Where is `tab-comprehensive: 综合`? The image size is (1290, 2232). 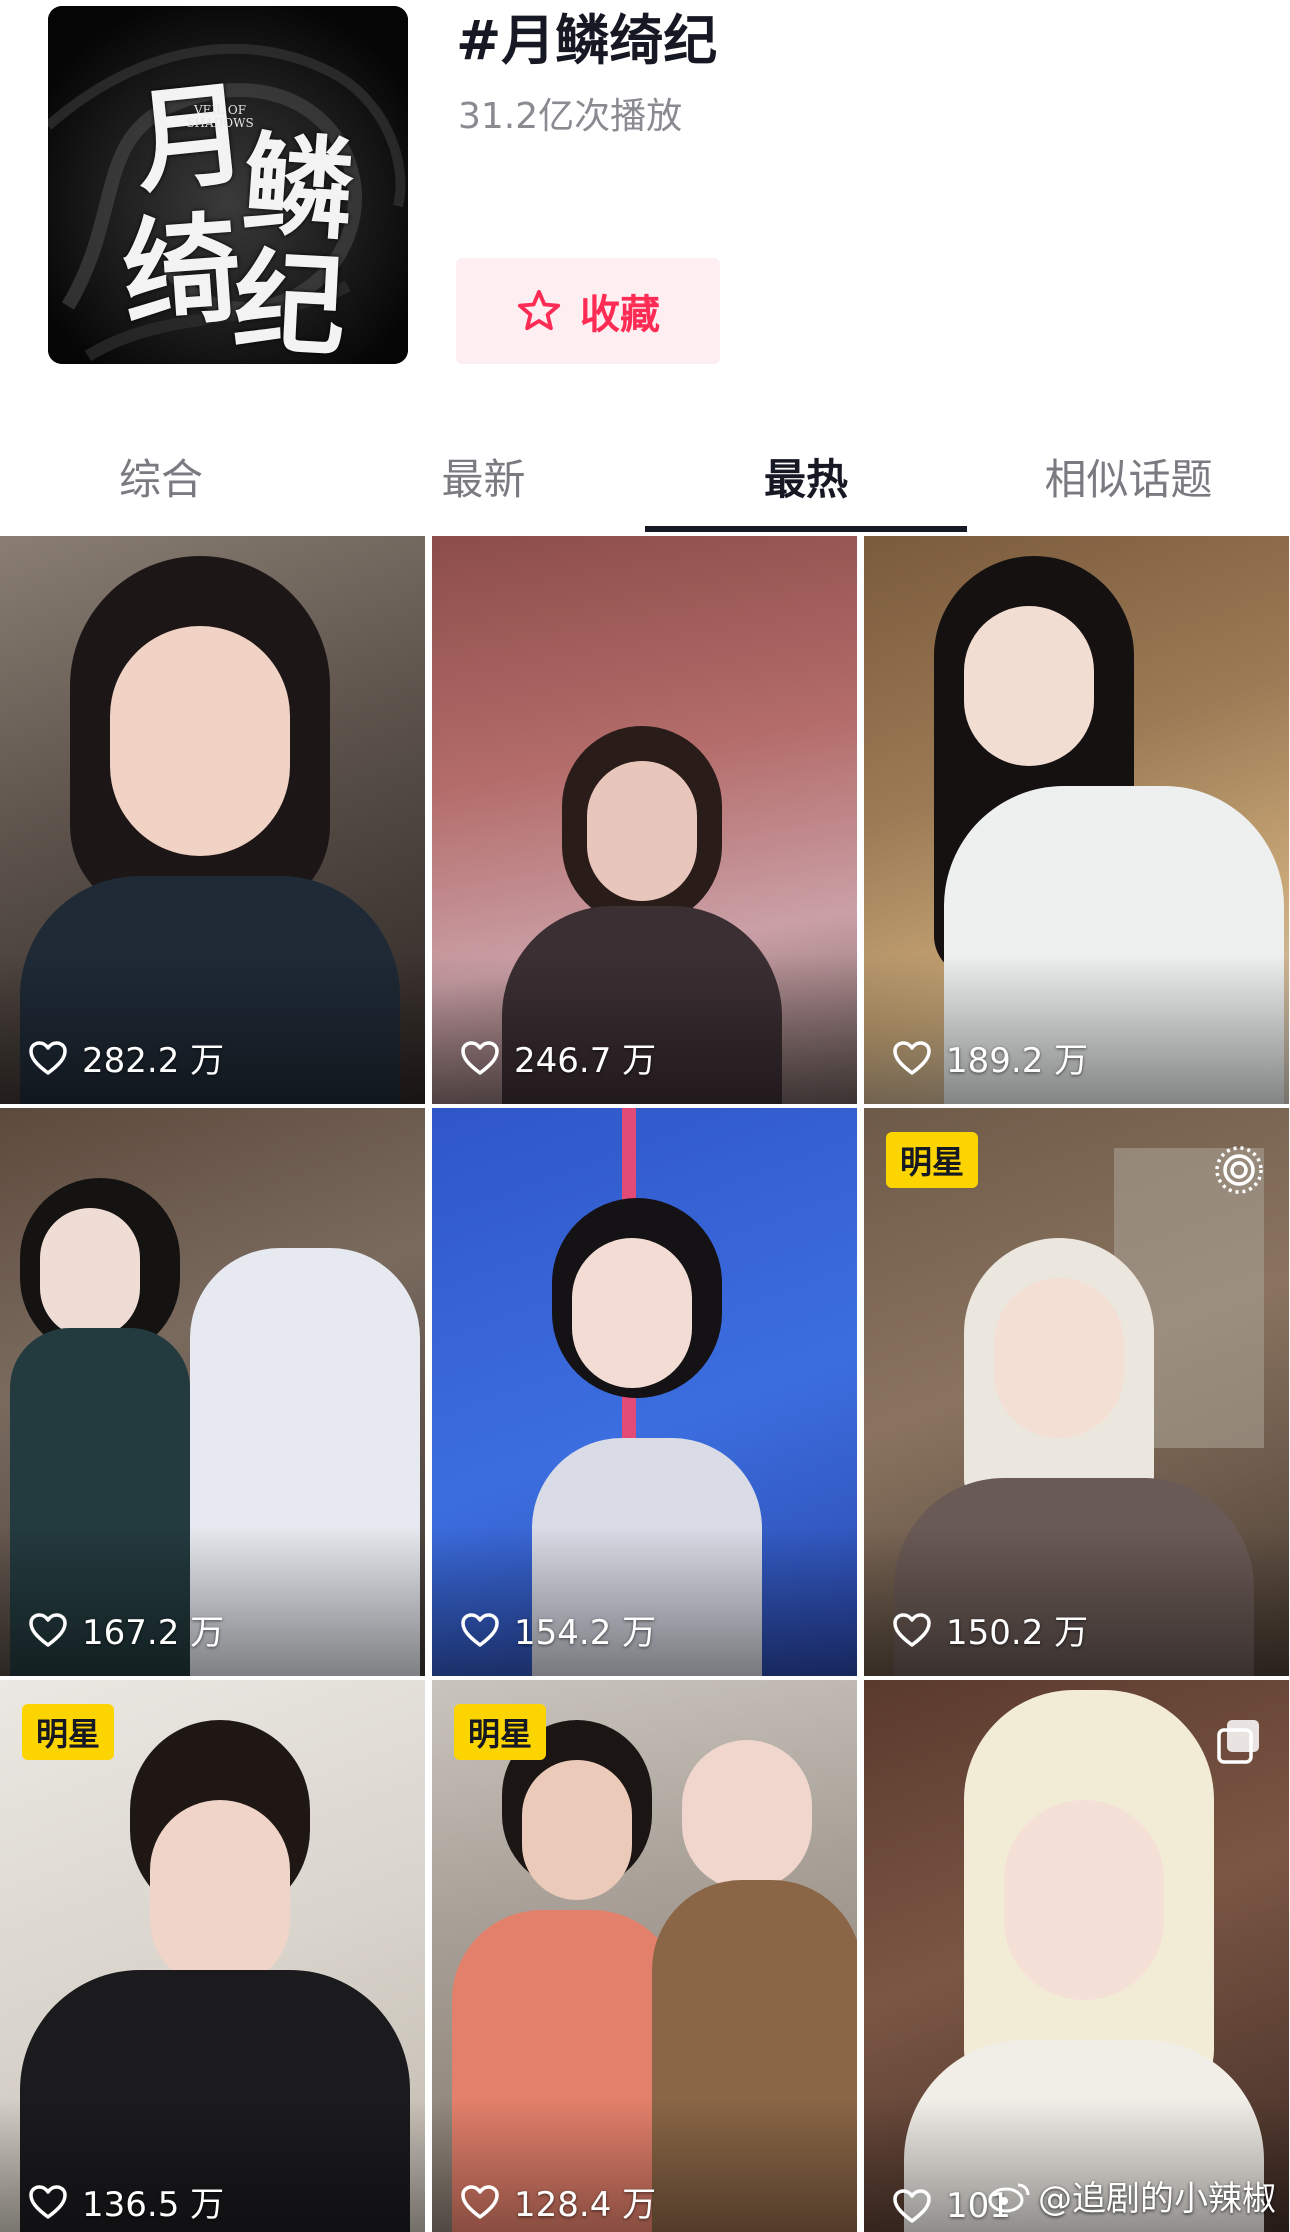 tab-comprehensive: 综合 is located at coordinates (161, 476).